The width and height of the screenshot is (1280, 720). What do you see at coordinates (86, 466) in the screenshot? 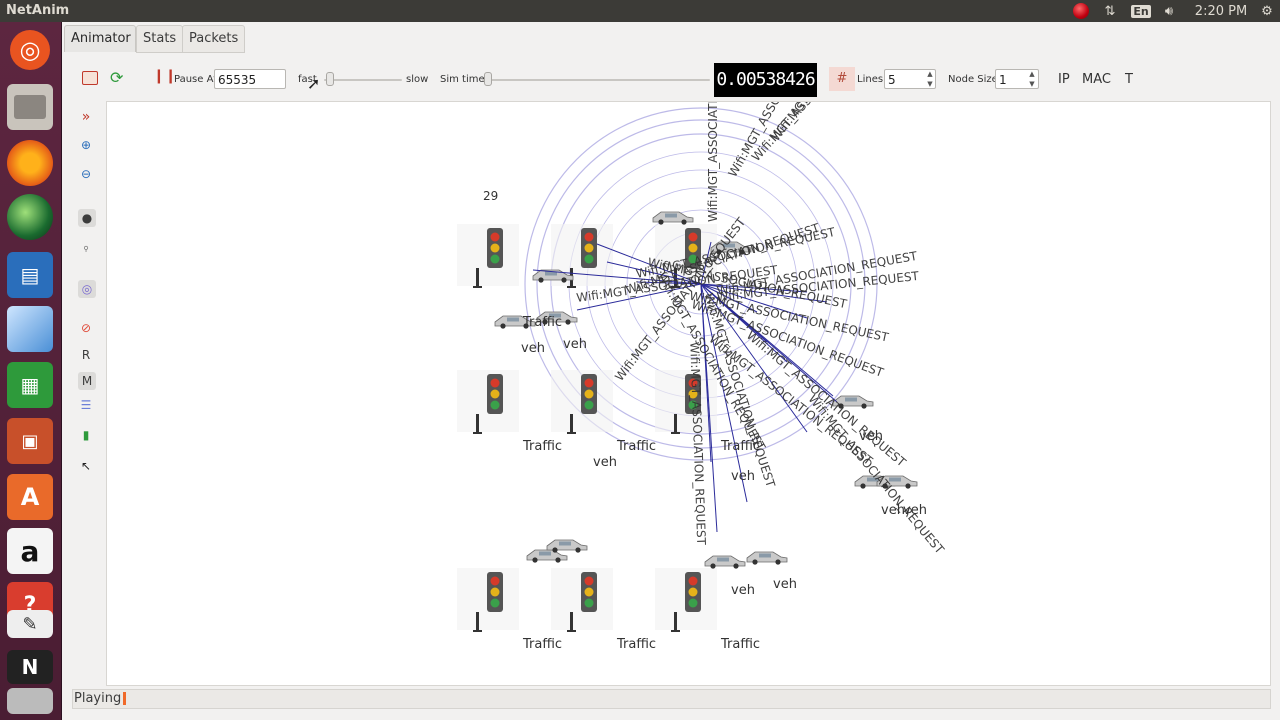
I see `pointer-tool-icon: ↖` at bounding box center [86, 466].